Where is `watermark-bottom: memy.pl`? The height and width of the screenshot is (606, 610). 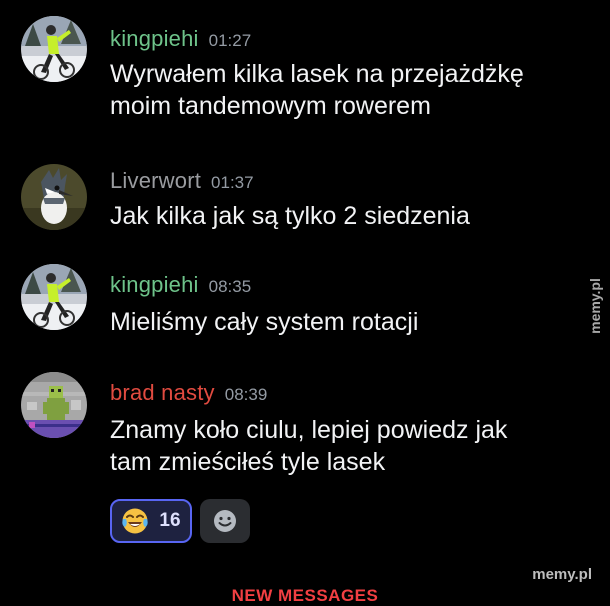
watermark-bottom: memy.pl is located at coordinates (562, 574).